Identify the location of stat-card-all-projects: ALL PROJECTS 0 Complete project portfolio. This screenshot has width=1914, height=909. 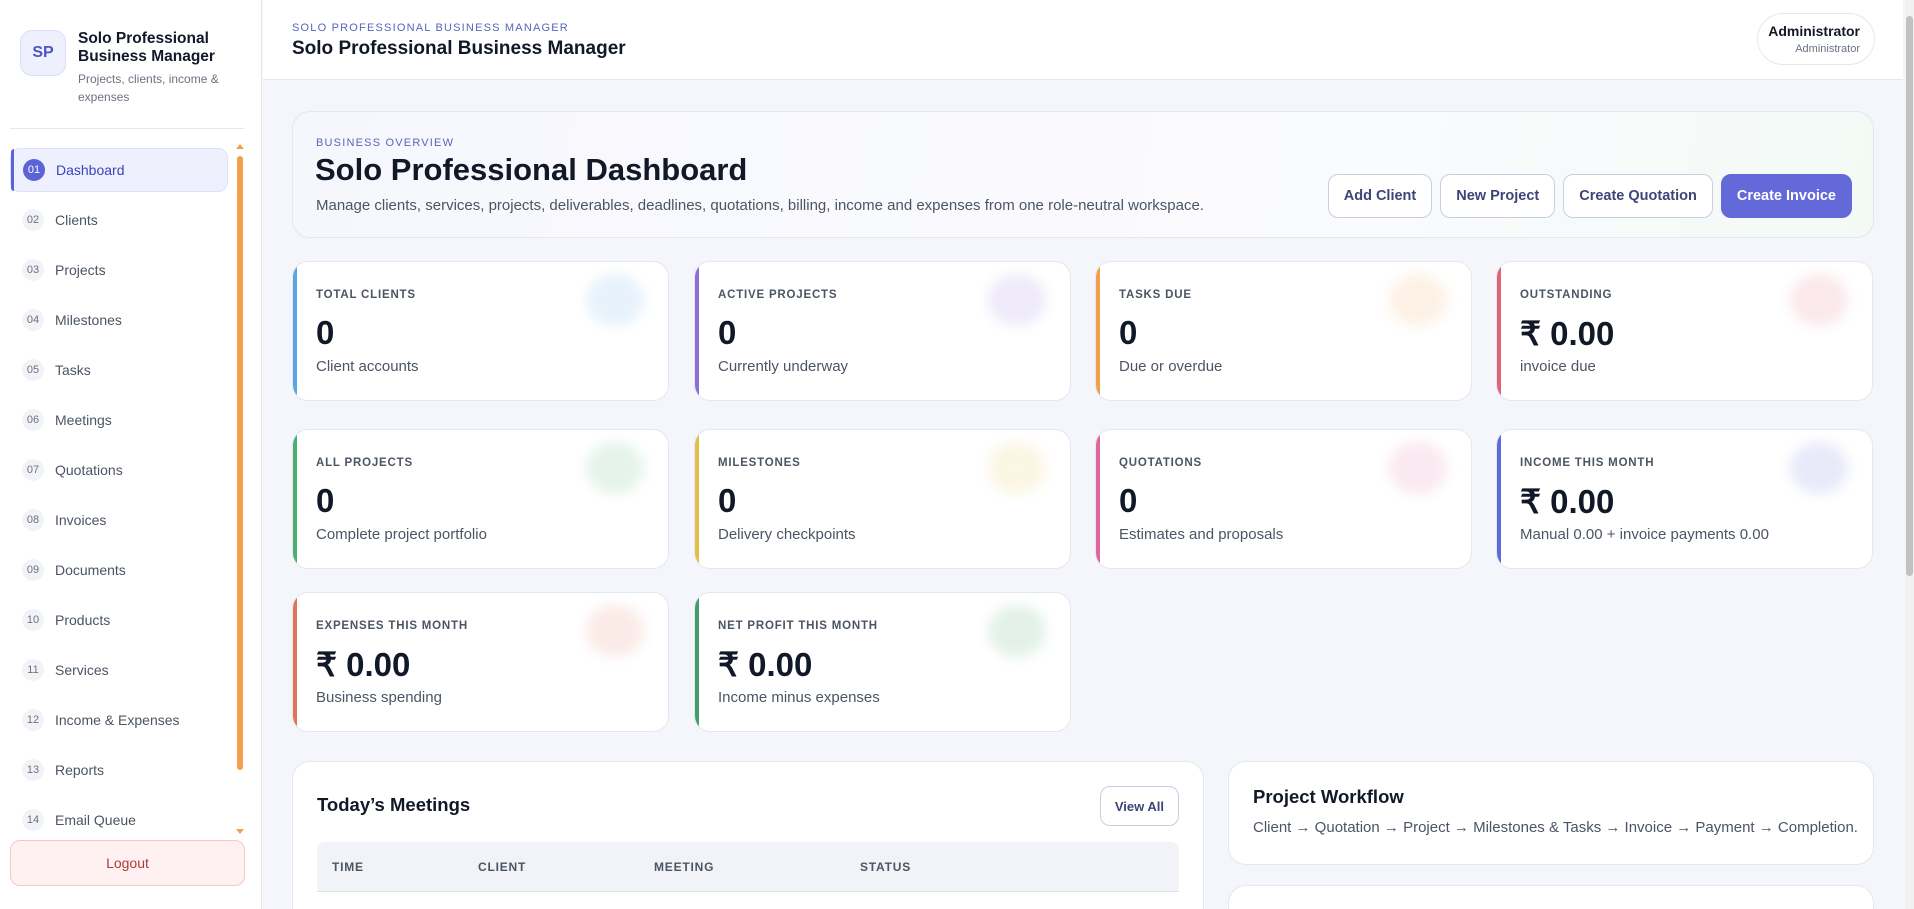
(480, 499).